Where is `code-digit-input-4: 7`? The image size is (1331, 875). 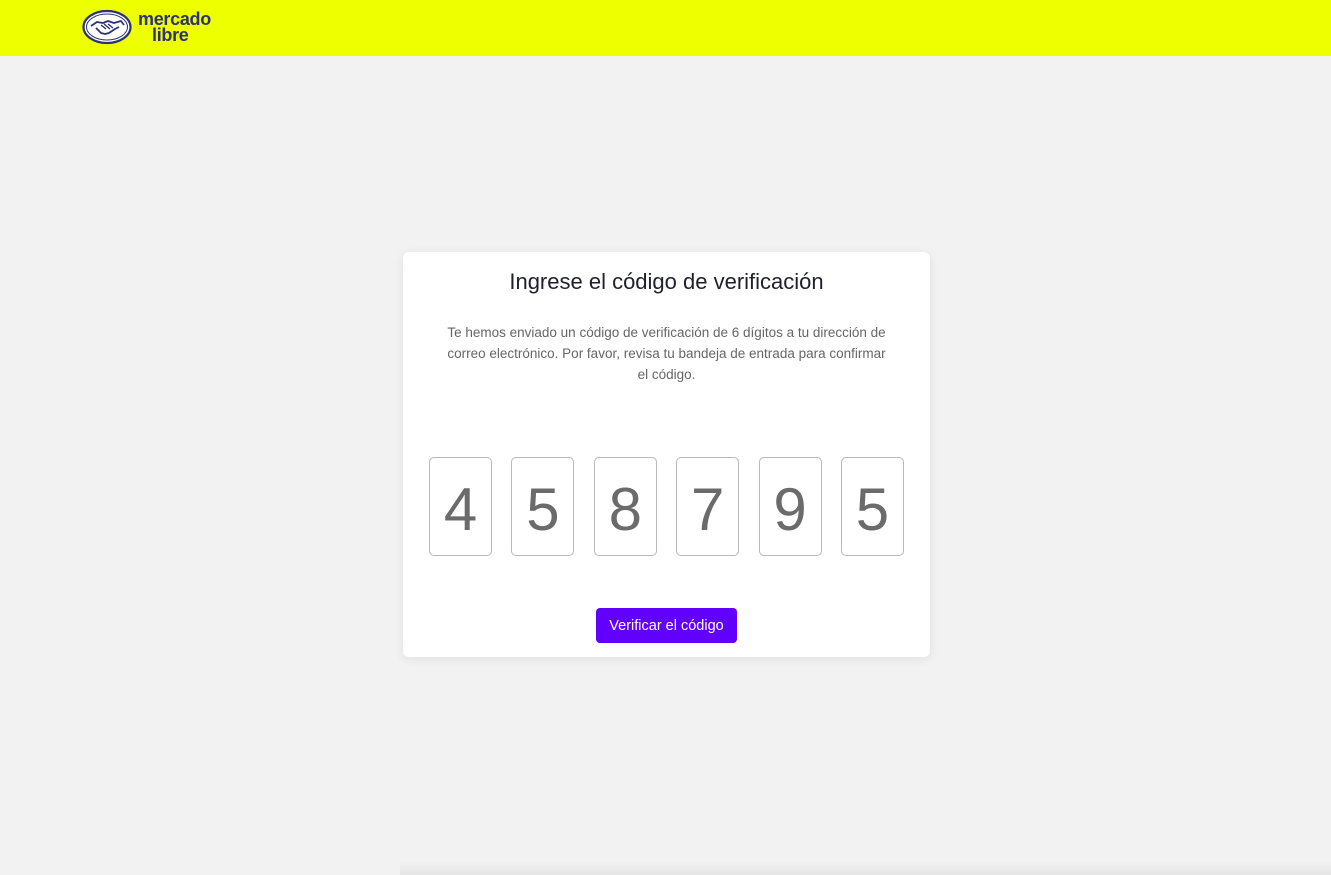 code-digit-input-4: 7 is located at coordinates (708, 506).